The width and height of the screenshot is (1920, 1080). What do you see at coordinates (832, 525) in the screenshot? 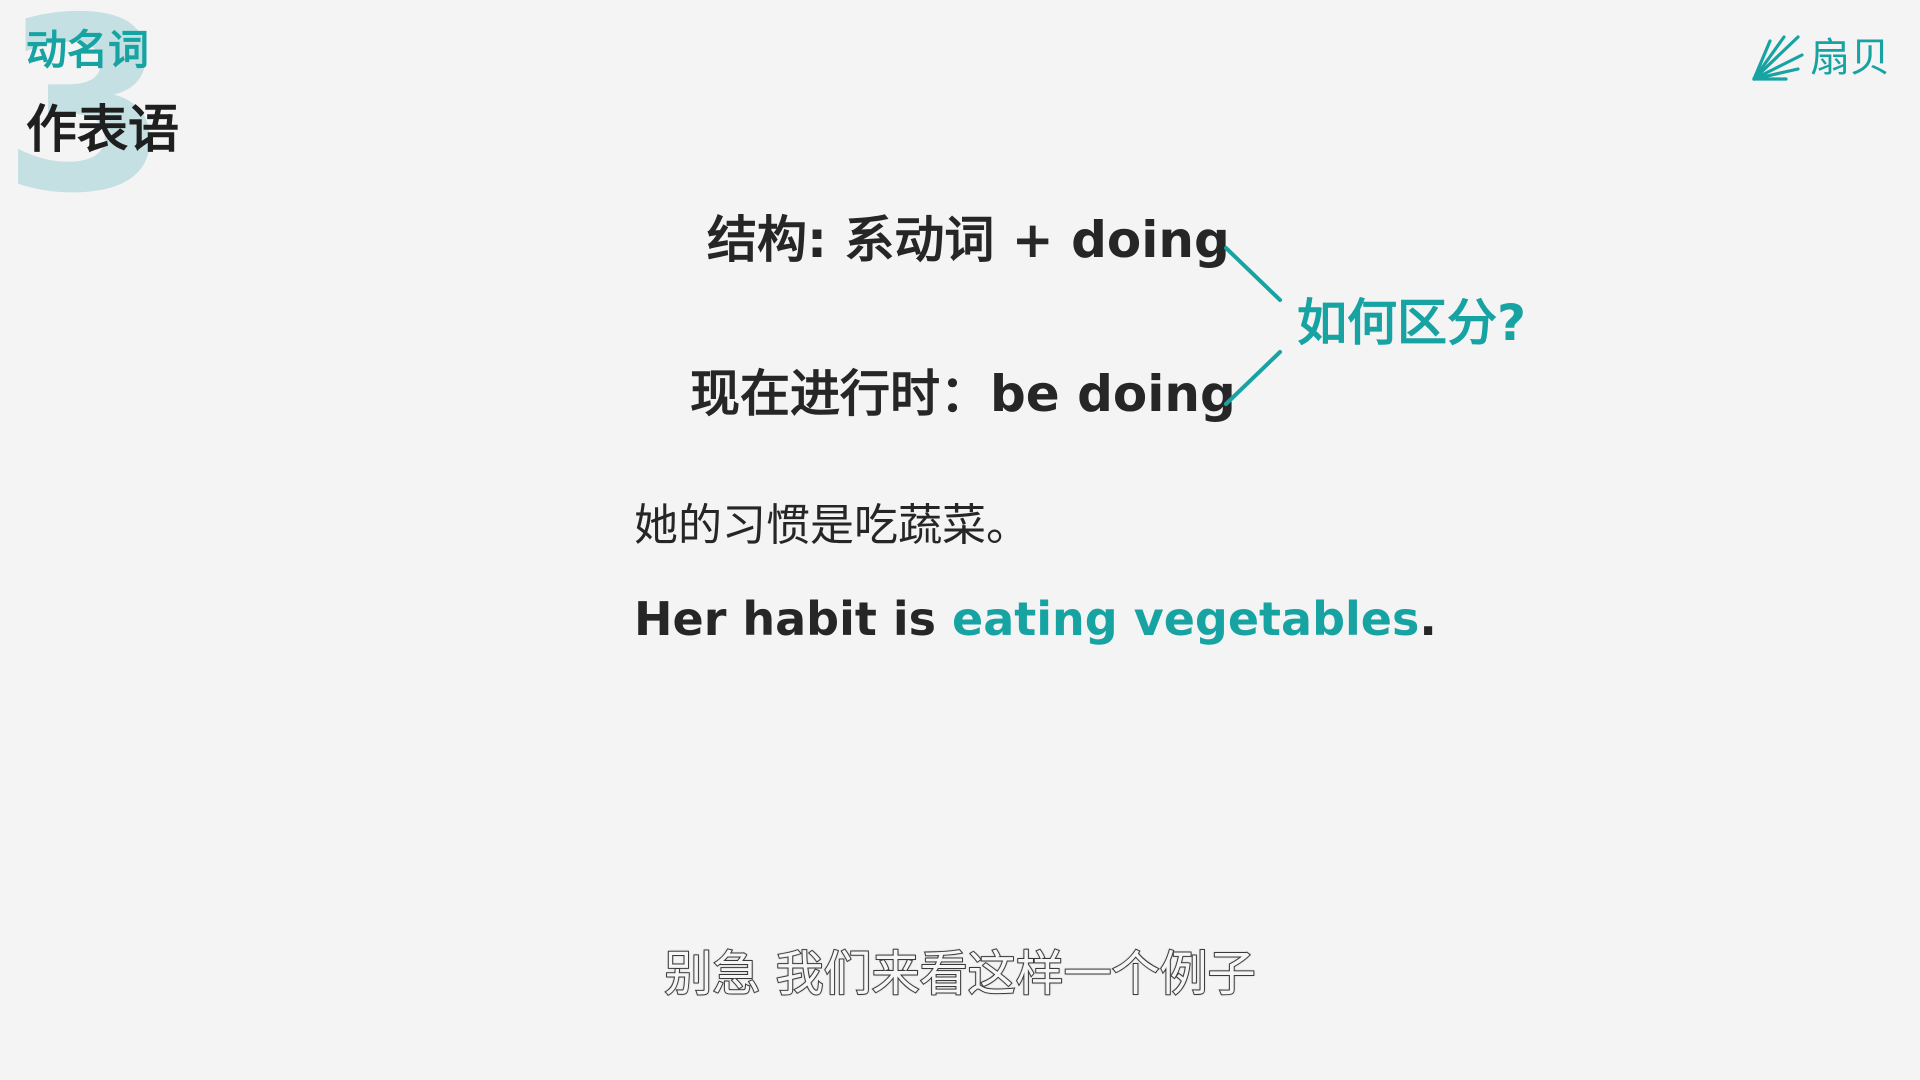
I see `example-sentence-chinese: 她的习惯是吃蔬菜。` at bounding box center [832, 525].